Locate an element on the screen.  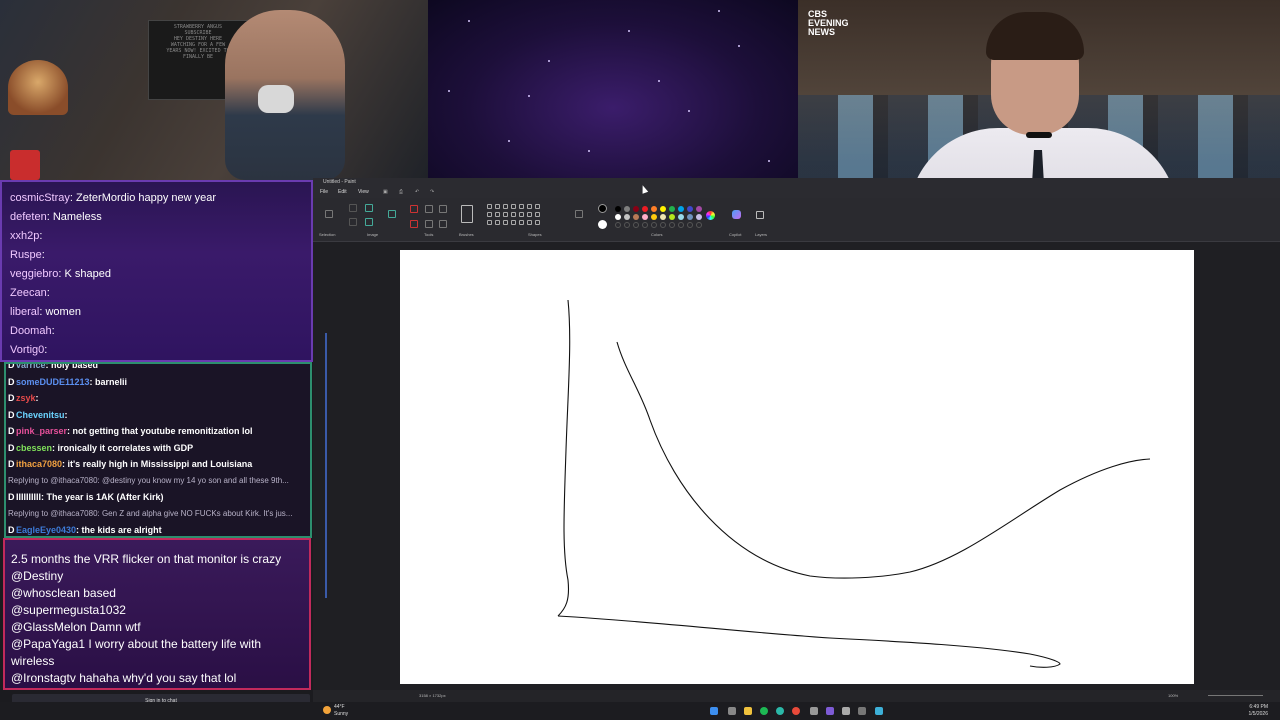
rotate-icon is located at coordinates (353, 222).